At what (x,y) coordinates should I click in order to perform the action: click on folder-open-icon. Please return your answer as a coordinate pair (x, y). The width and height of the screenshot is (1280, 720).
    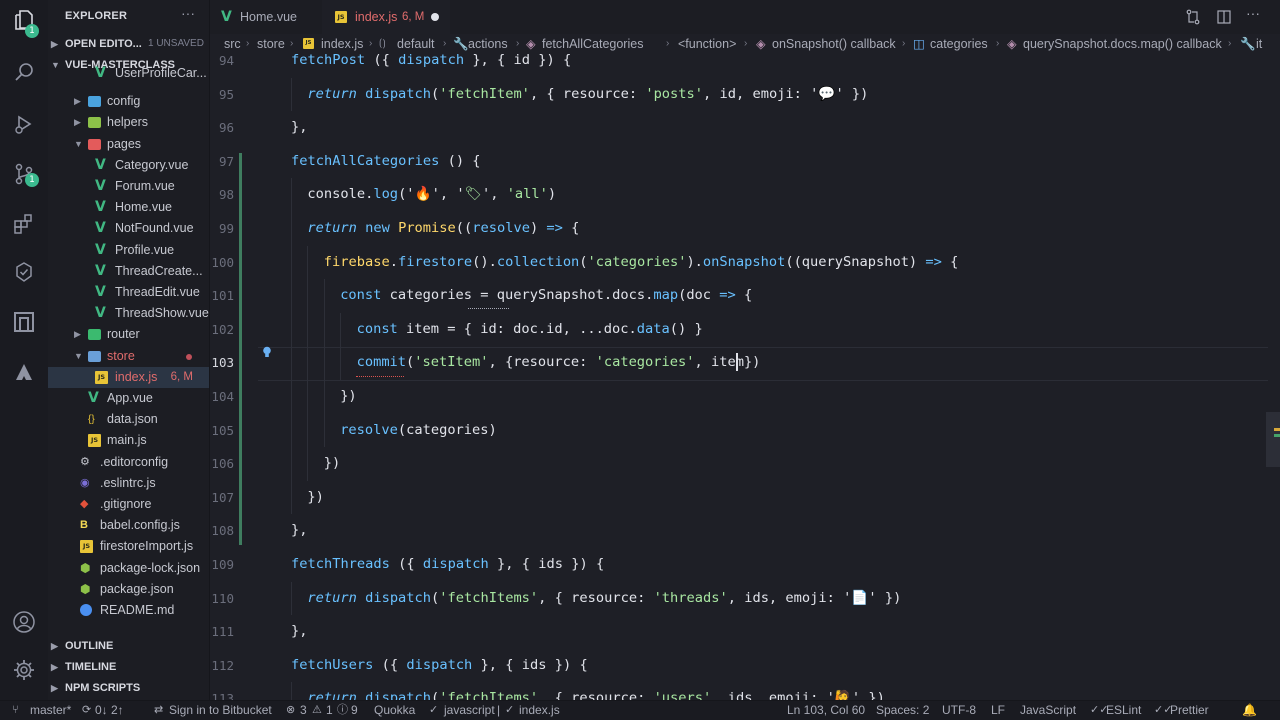
    Looking at the image, I should click on (94, 144).